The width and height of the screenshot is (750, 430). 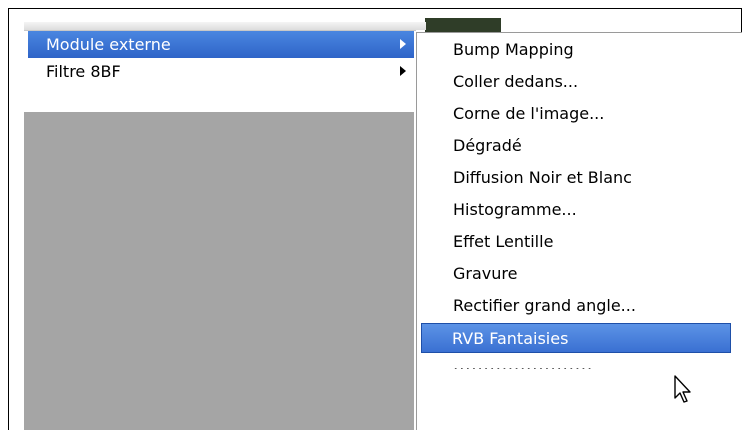 What do you see at coordinates (580, 274) in the screenshot?
I see `submenu-item-gravure: Gravure` at bounding box center [580, 274].